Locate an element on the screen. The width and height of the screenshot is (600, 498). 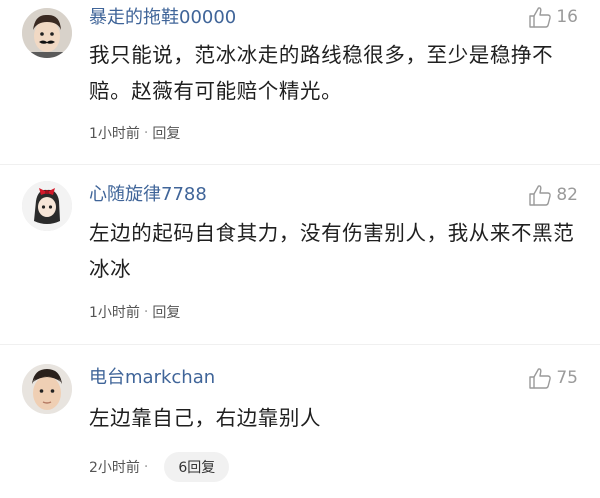
comment-text: 左边的起码自食其力，没有伤害别人，我从来不黑范冰冰 is located at coordinates (332, 251).